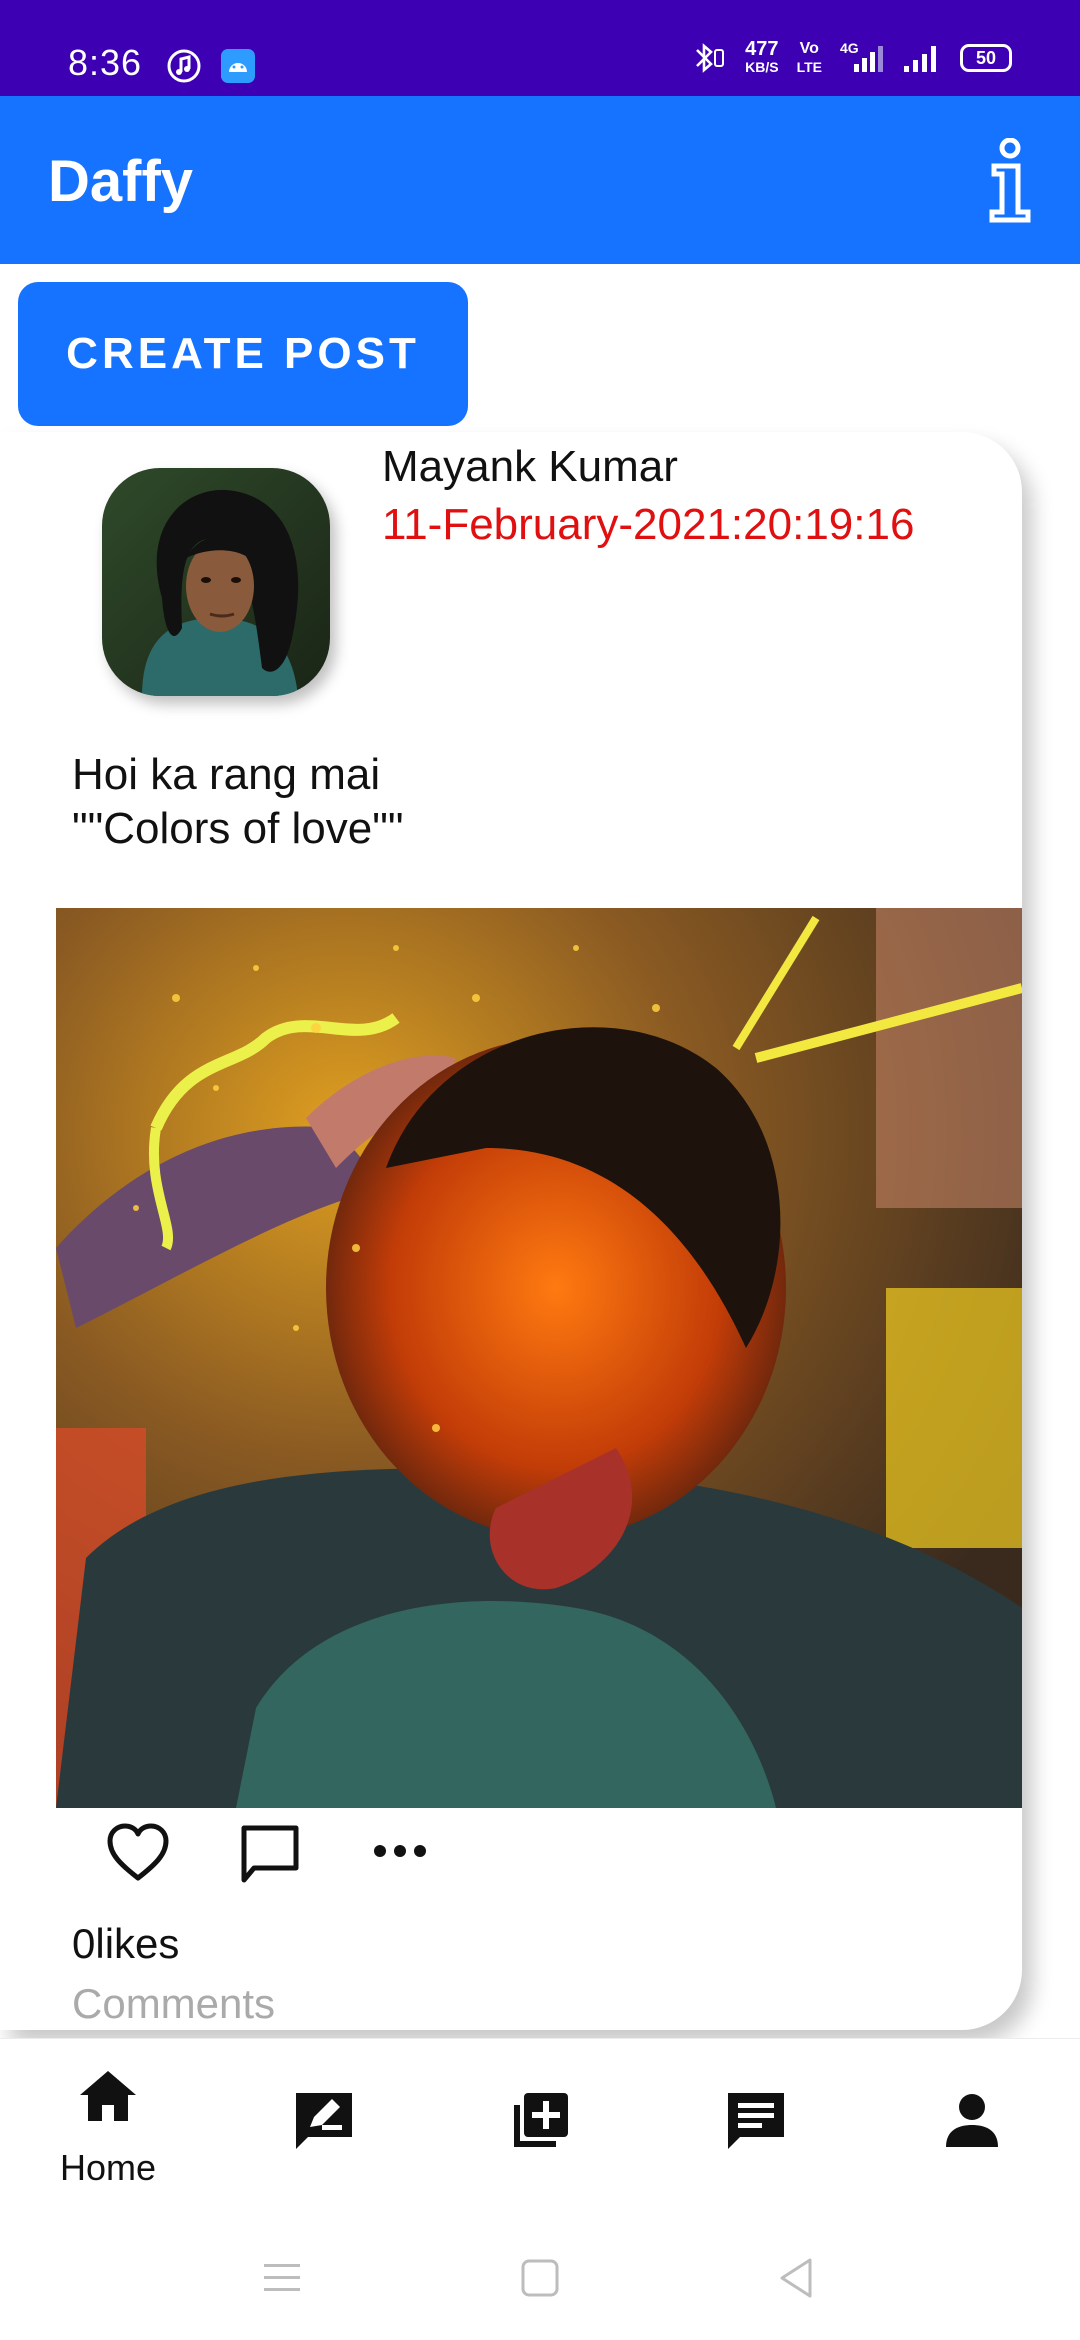 This screenshot has height=2340, width=1080. I want to click on heart-icon, so click(138, 1852).